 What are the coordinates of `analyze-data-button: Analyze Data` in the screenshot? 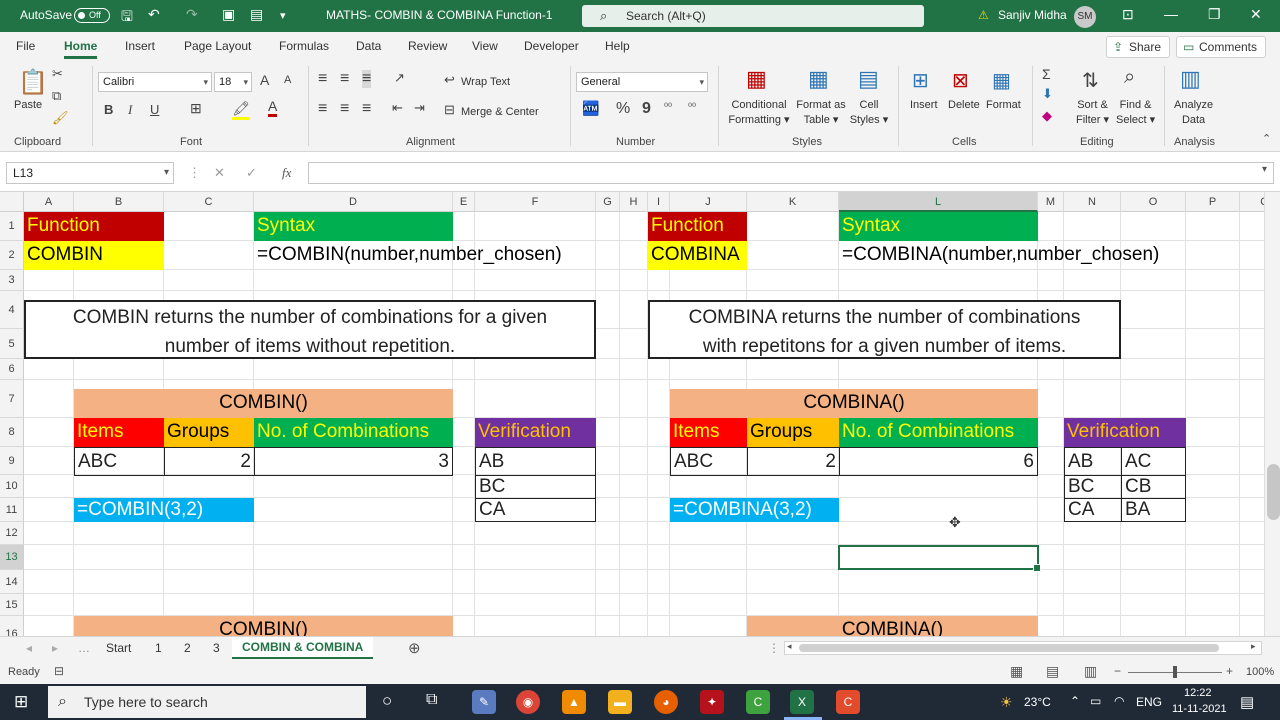 It's located at (1193, 113).